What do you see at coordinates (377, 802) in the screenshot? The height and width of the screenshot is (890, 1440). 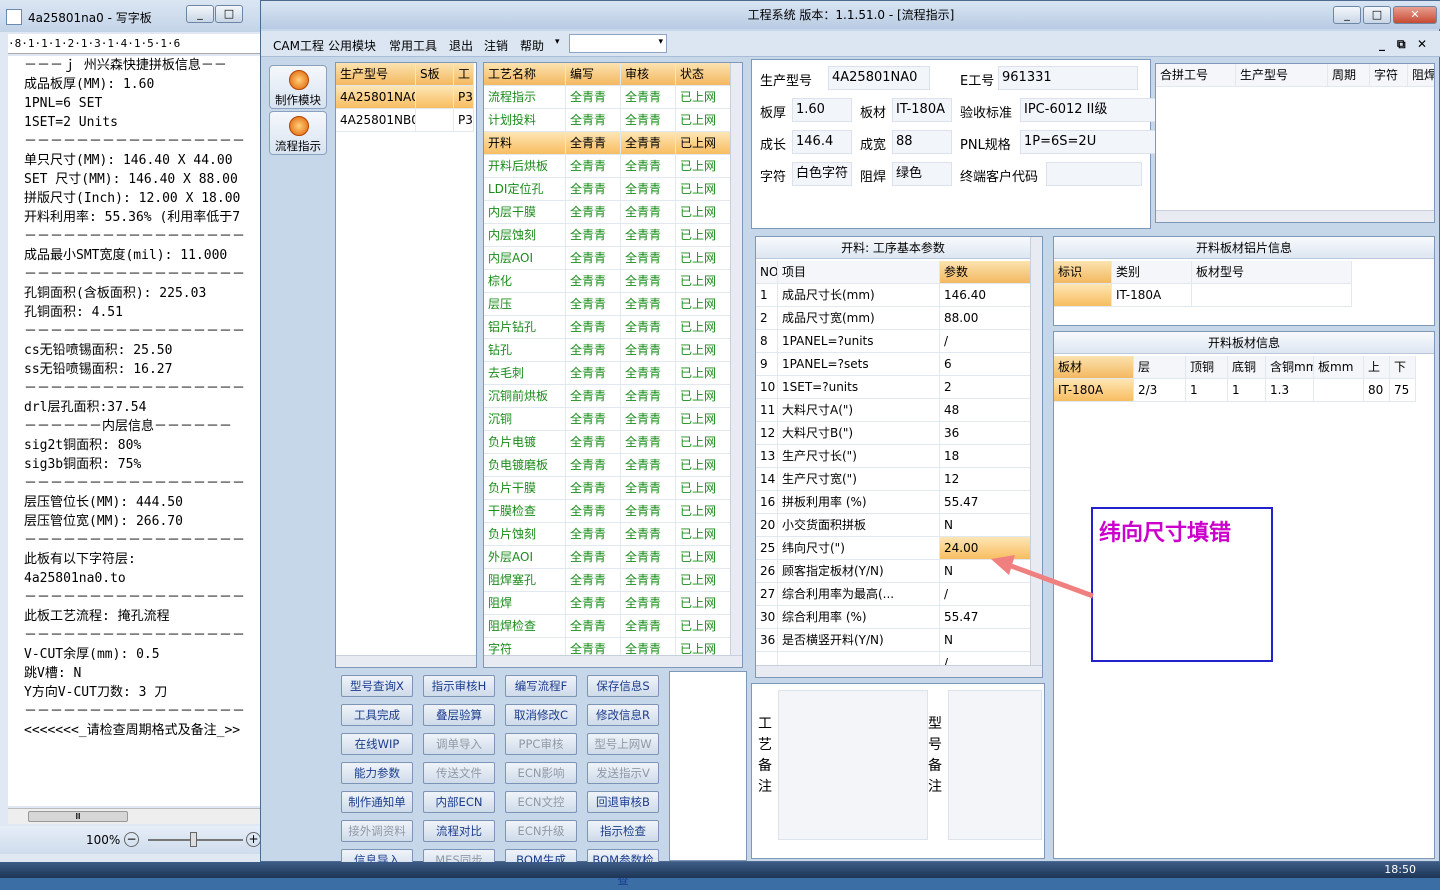 I see `action-button: 制作通知单` at bounding box center [377, 802].